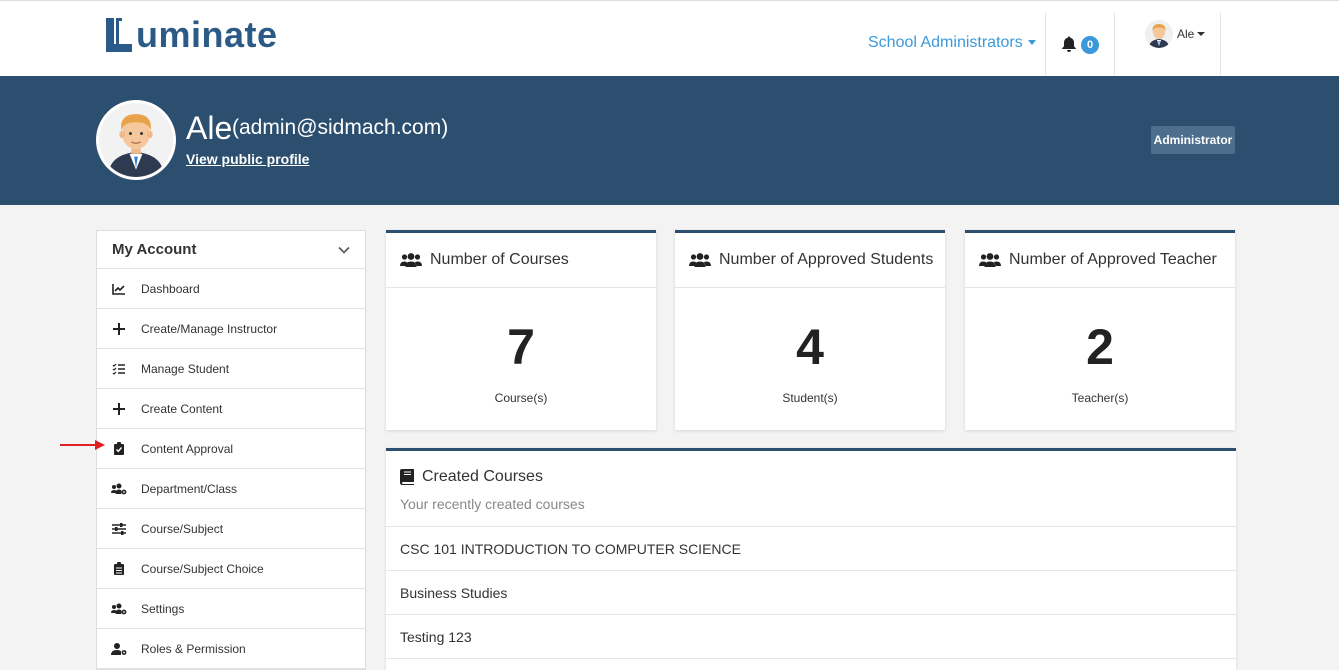  What do you see at coordinates (231, 250) in the screenshot?
I see `sidebar-header: My Account` at bounding box center [231, 250].